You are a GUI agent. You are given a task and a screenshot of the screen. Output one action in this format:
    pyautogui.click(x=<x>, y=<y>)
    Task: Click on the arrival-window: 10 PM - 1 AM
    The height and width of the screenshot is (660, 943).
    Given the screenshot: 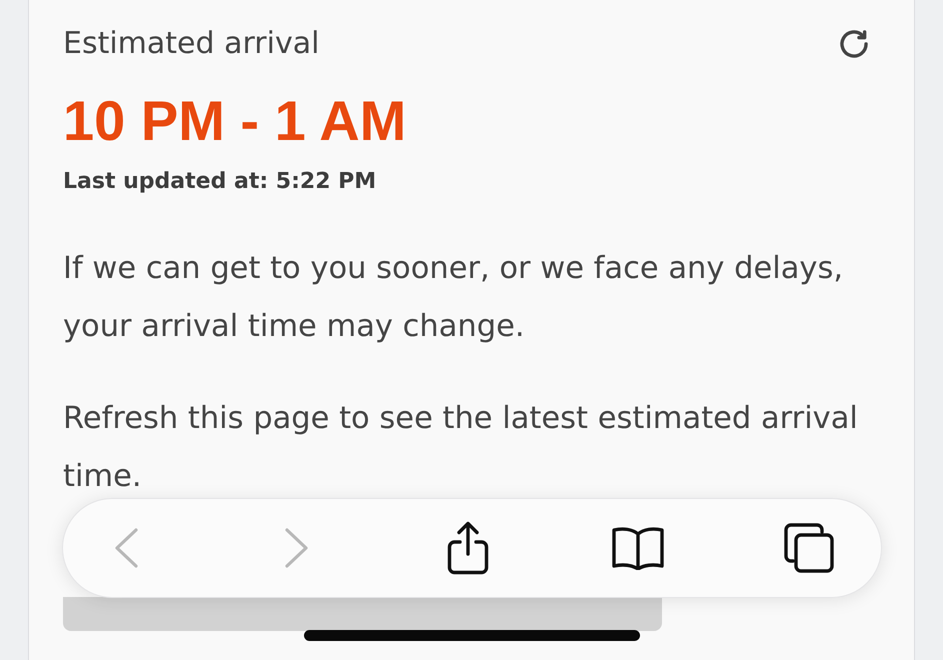 What is the action you would take?
    pyautogui.click(x=471, y=120)
    